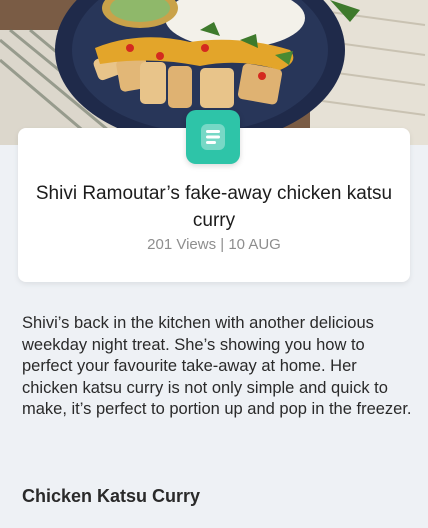  What do you see at coordinates (182, 244) in the screenshot?
I see `view-count: 201 Views` at bounding box center [182, 244].